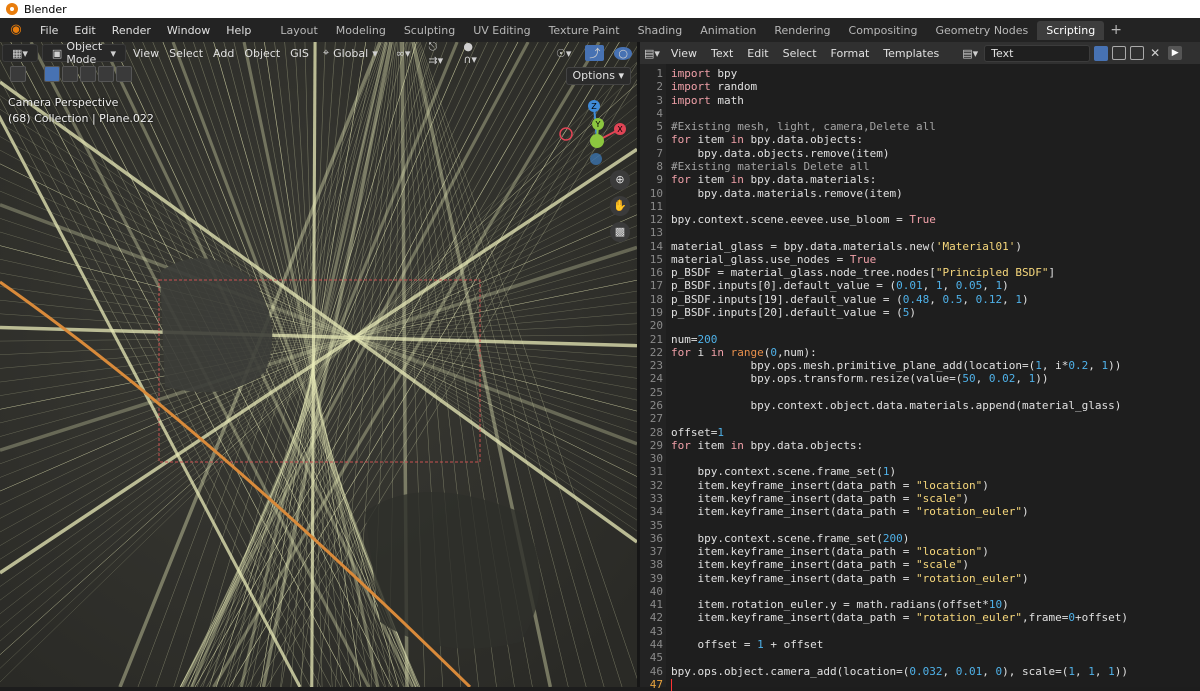 Image resolution: width=1200 pixels, height=691 pixels. Describe the element at coordinates (722, 53) in the screenshot. I see `text-menu-text: Text` at that location.